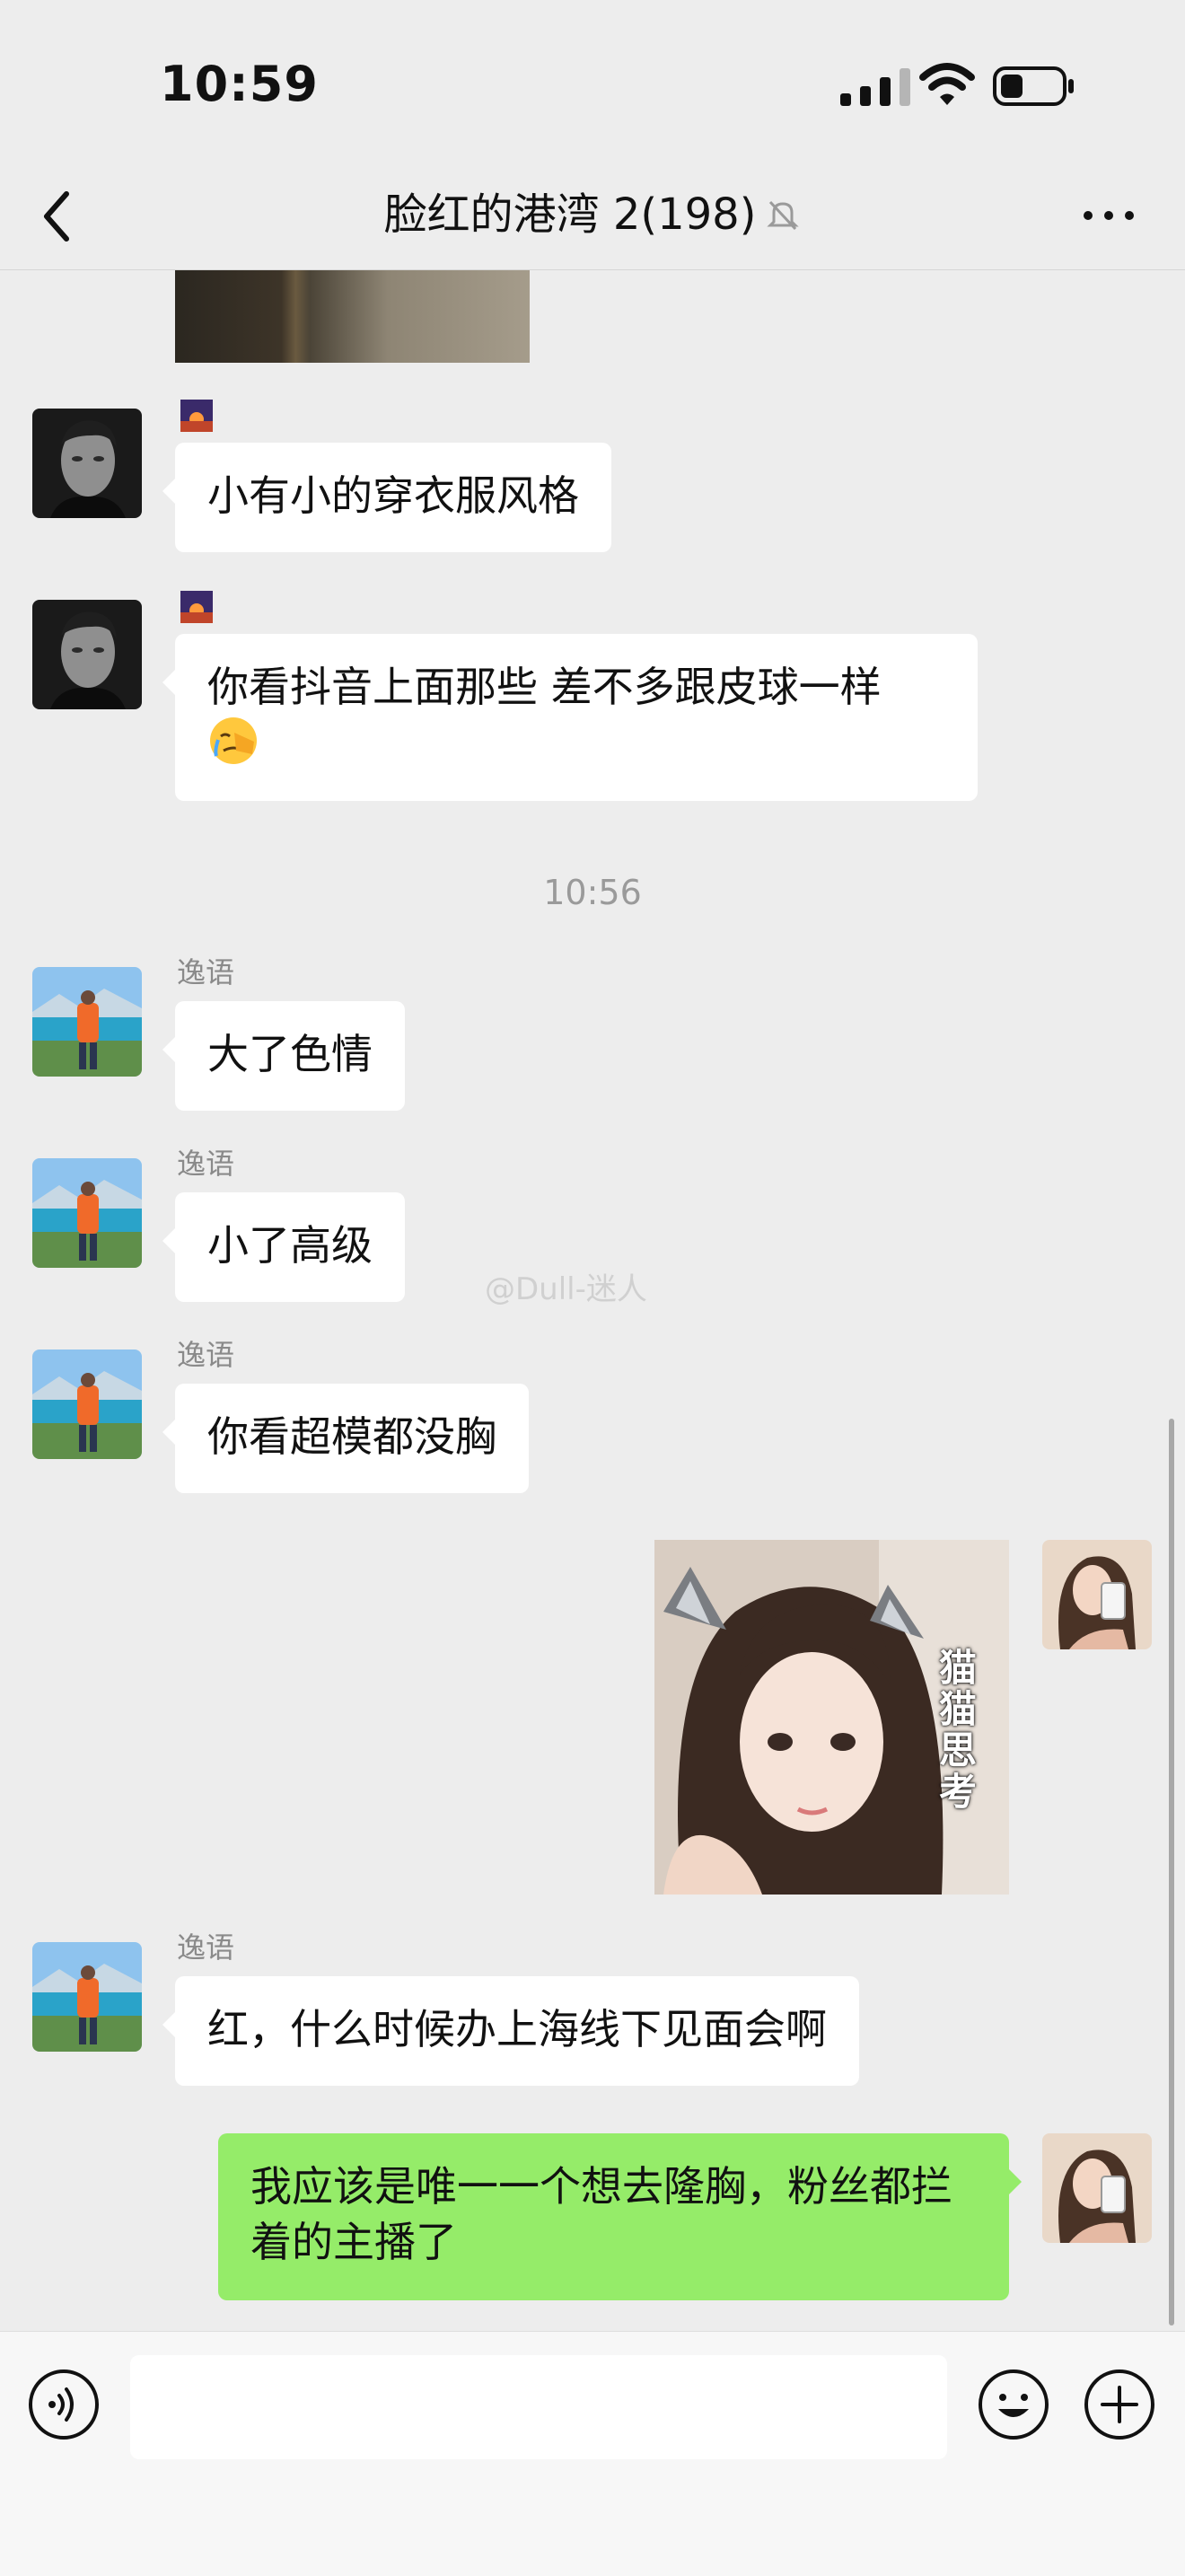  I want to click on message-bubble: 红，什么时候办上海线下见面会啊, so click(510, 2031).